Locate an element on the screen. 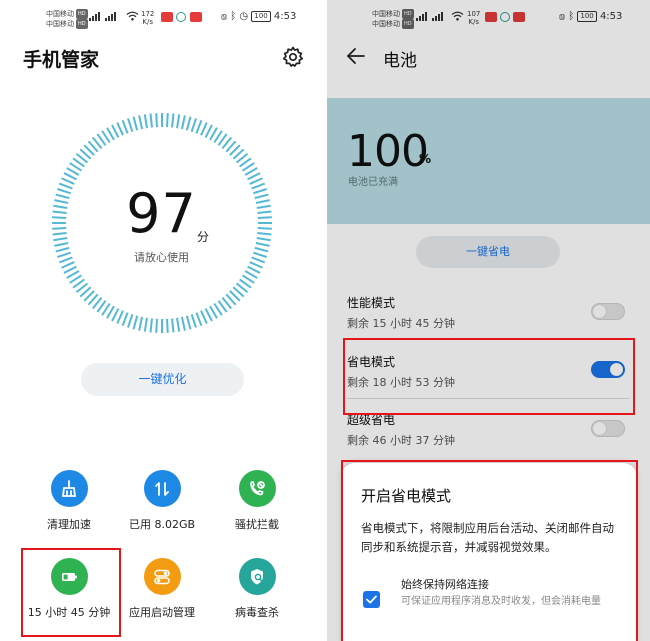 This screenshot has height=641, width=650. status-bar: 中国移动 HD 中国移动 HD 107 K/s Ⓝ ᛒ 100 4:53 is located at coordinates (488, 17).